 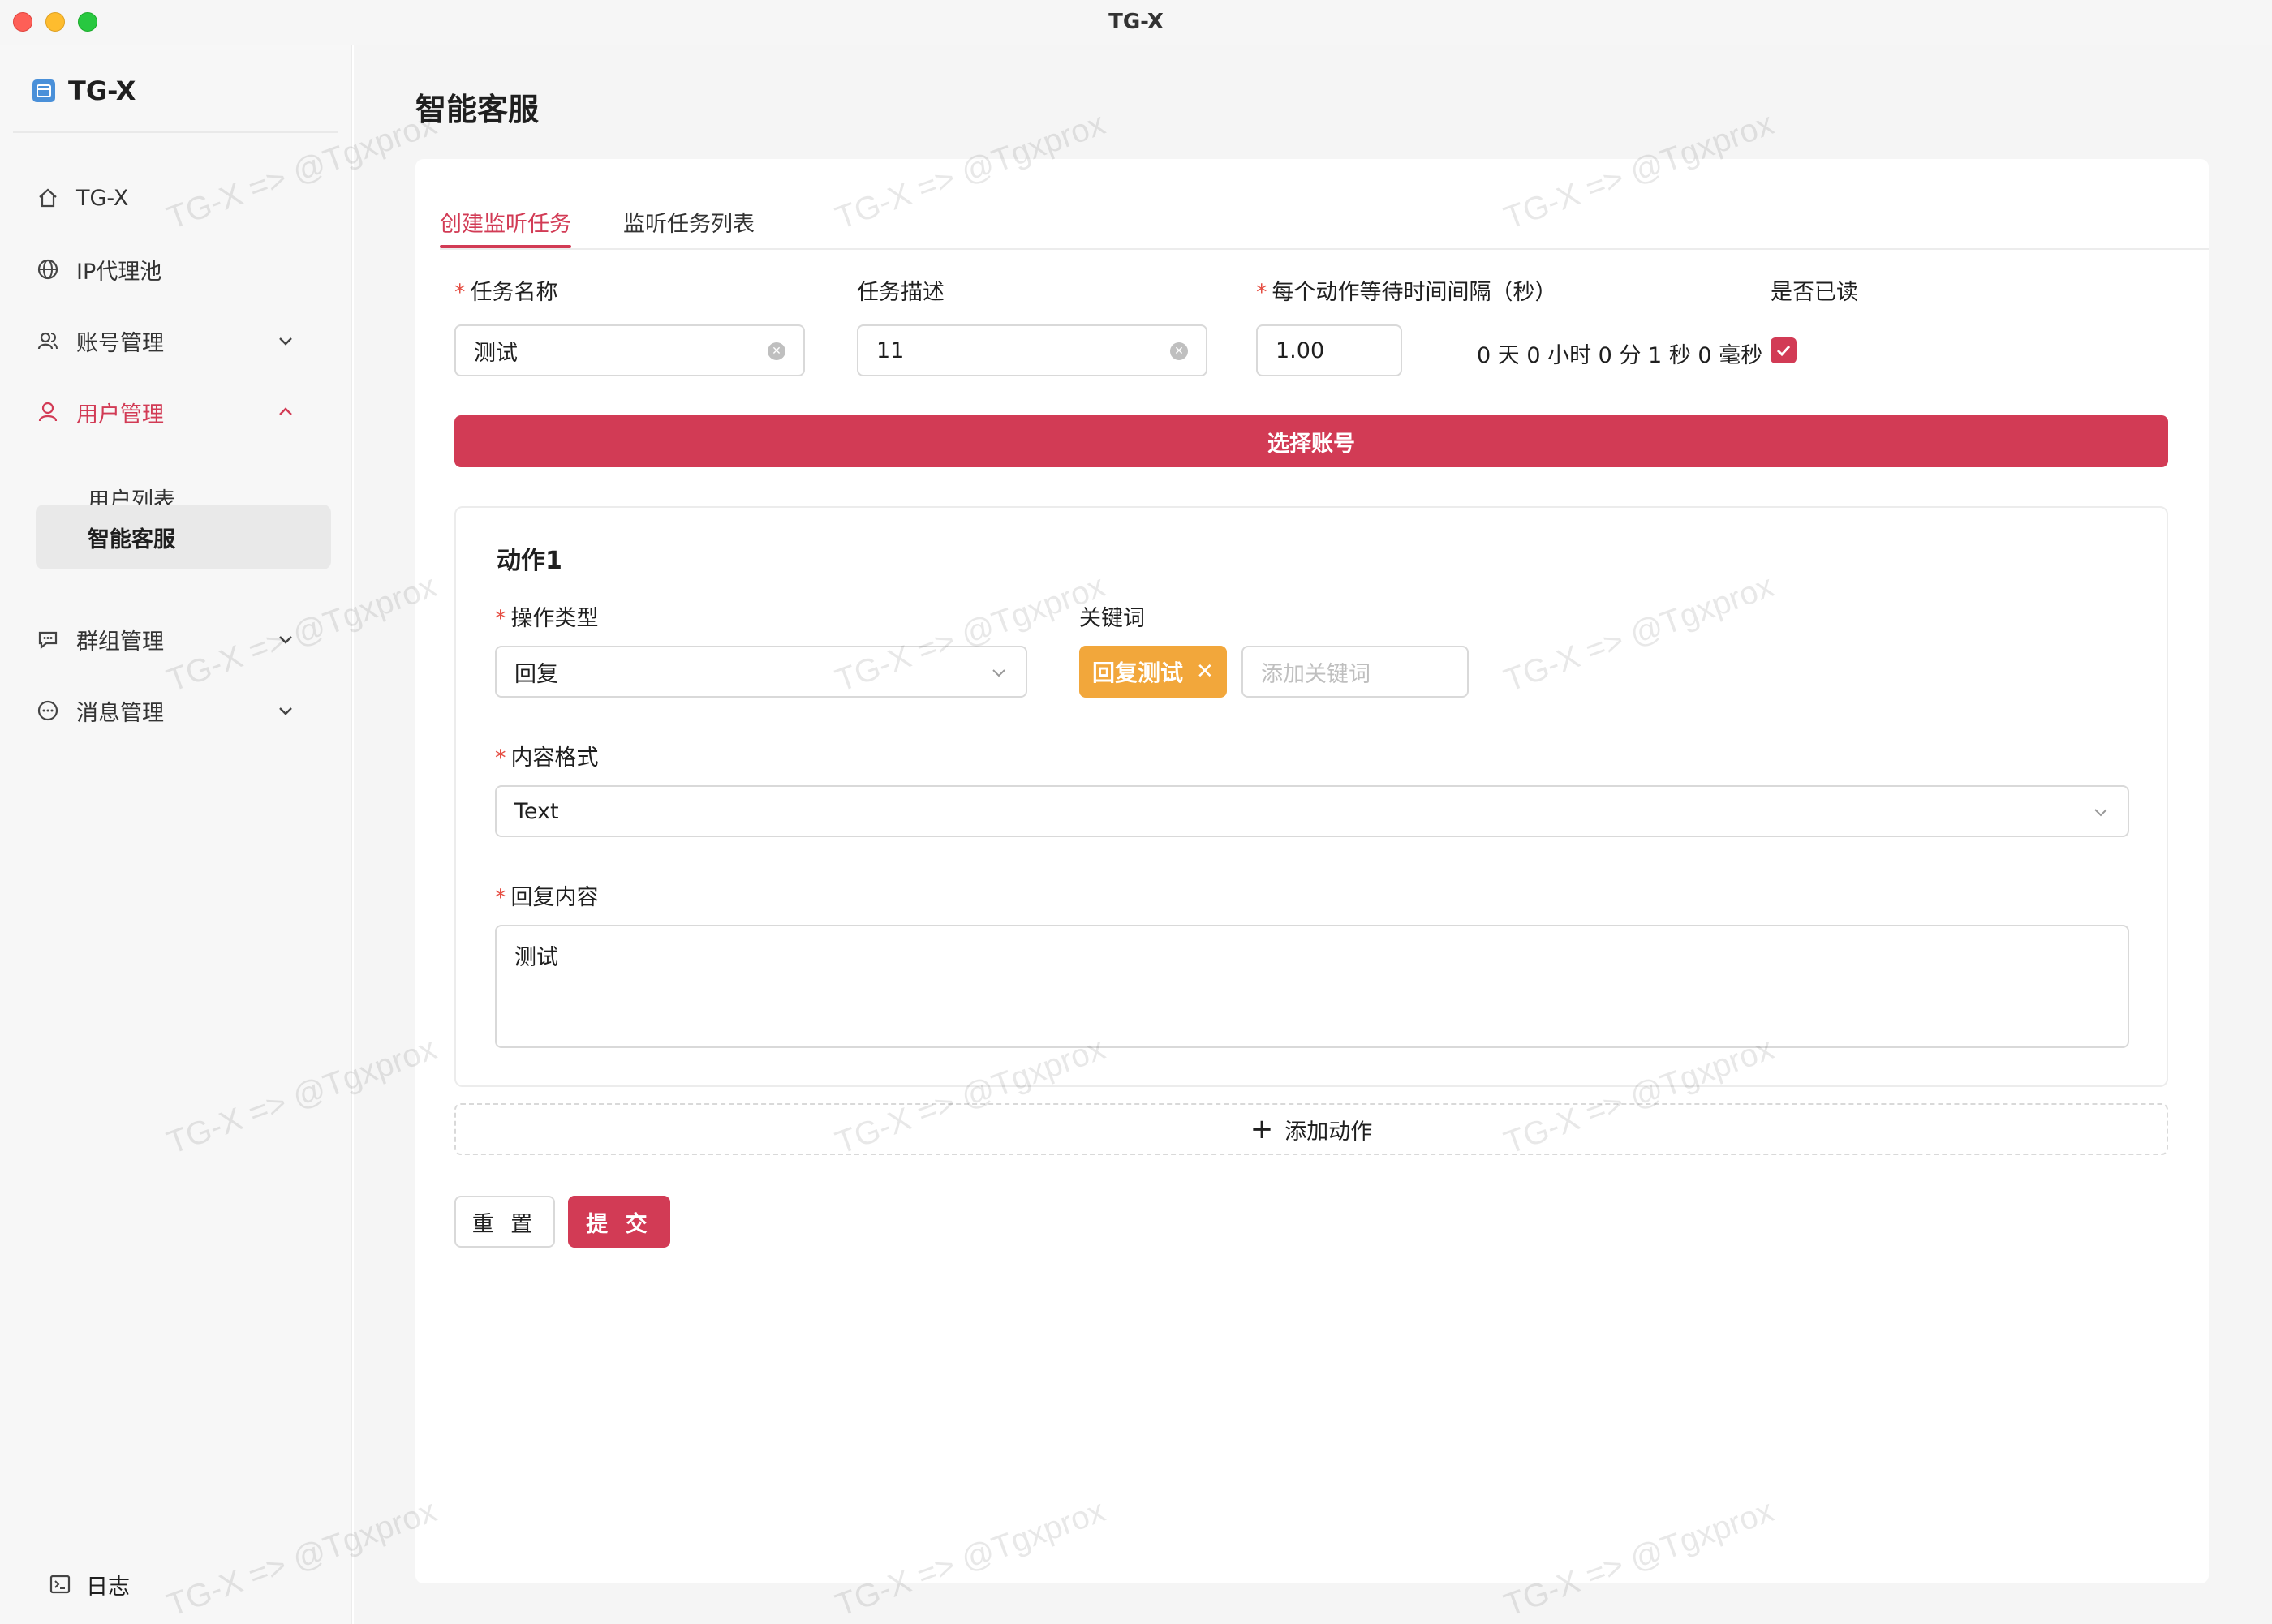 What do you see at coordinates (505, 222) in the screenshot?
I see `tab-create-task: 创建监听任务` at bounding box center [505, 222].